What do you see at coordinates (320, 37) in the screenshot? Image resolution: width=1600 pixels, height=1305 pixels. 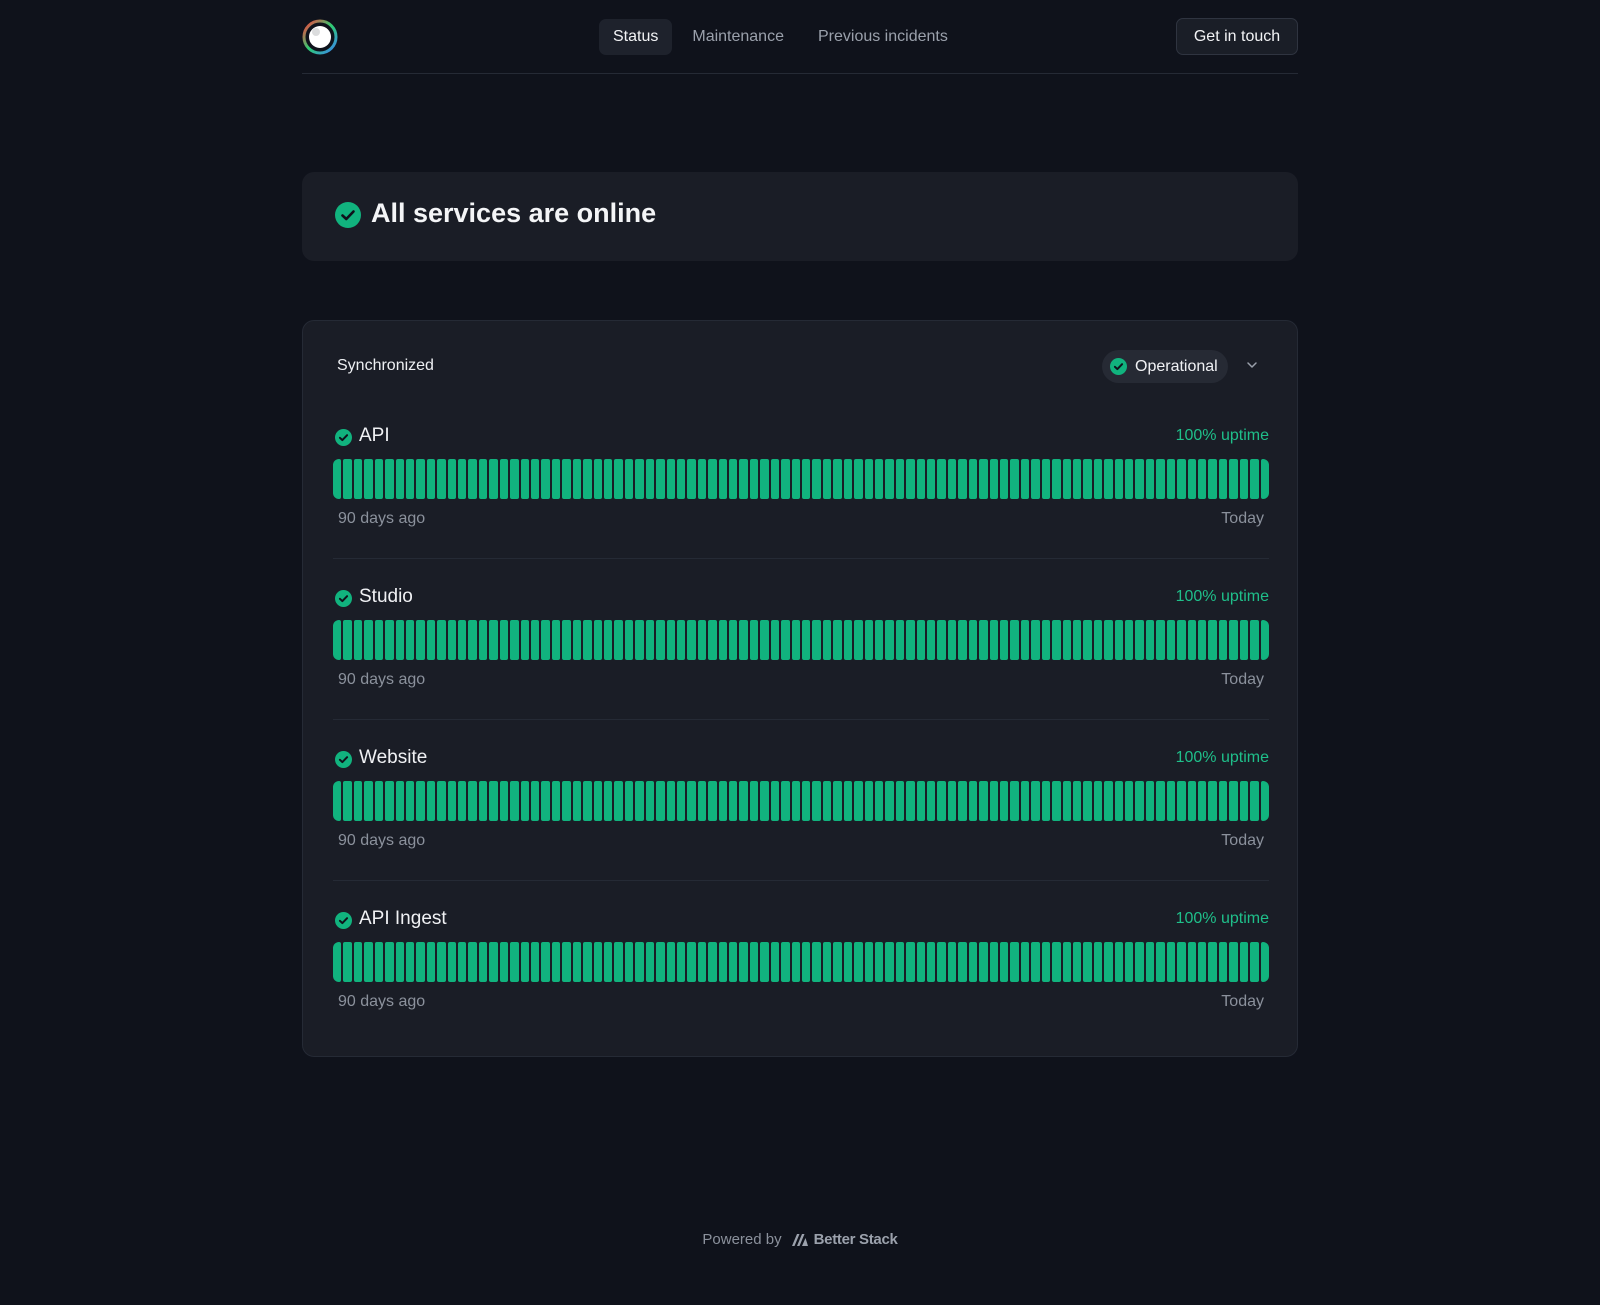 I see `logo-icon` at bounding box center [320, 37].